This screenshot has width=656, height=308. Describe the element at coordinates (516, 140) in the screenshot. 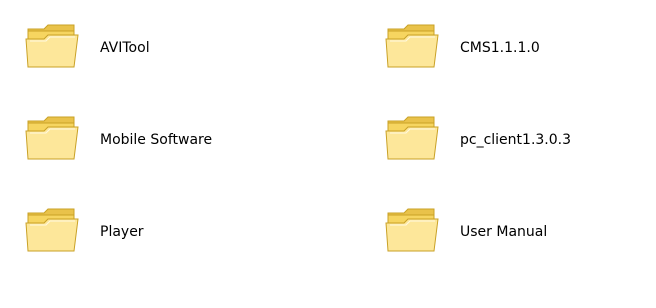

I see `folder-label: pc_client1.3.0.3` at that location.